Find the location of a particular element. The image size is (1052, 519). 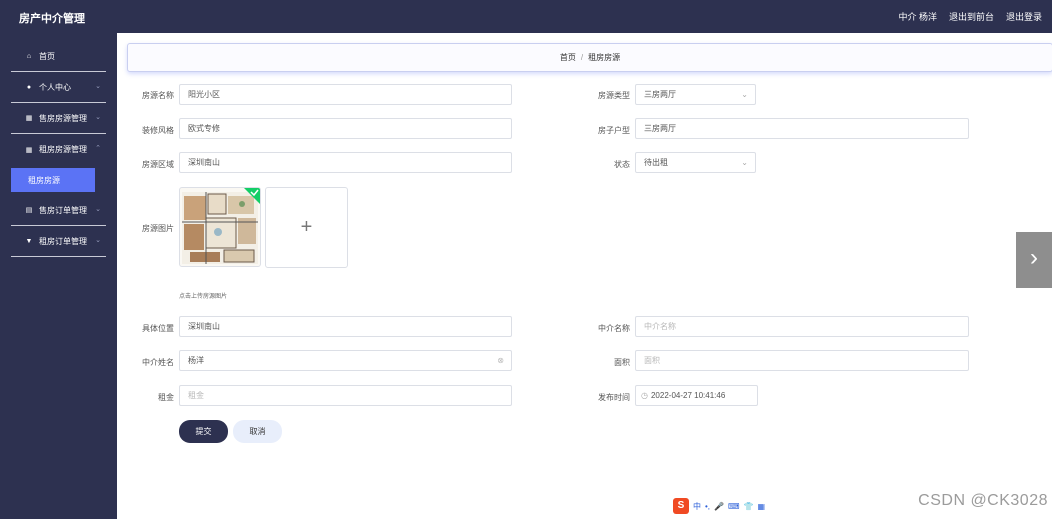

style-field: 欧式专修 is located at coordinates (345, 128).